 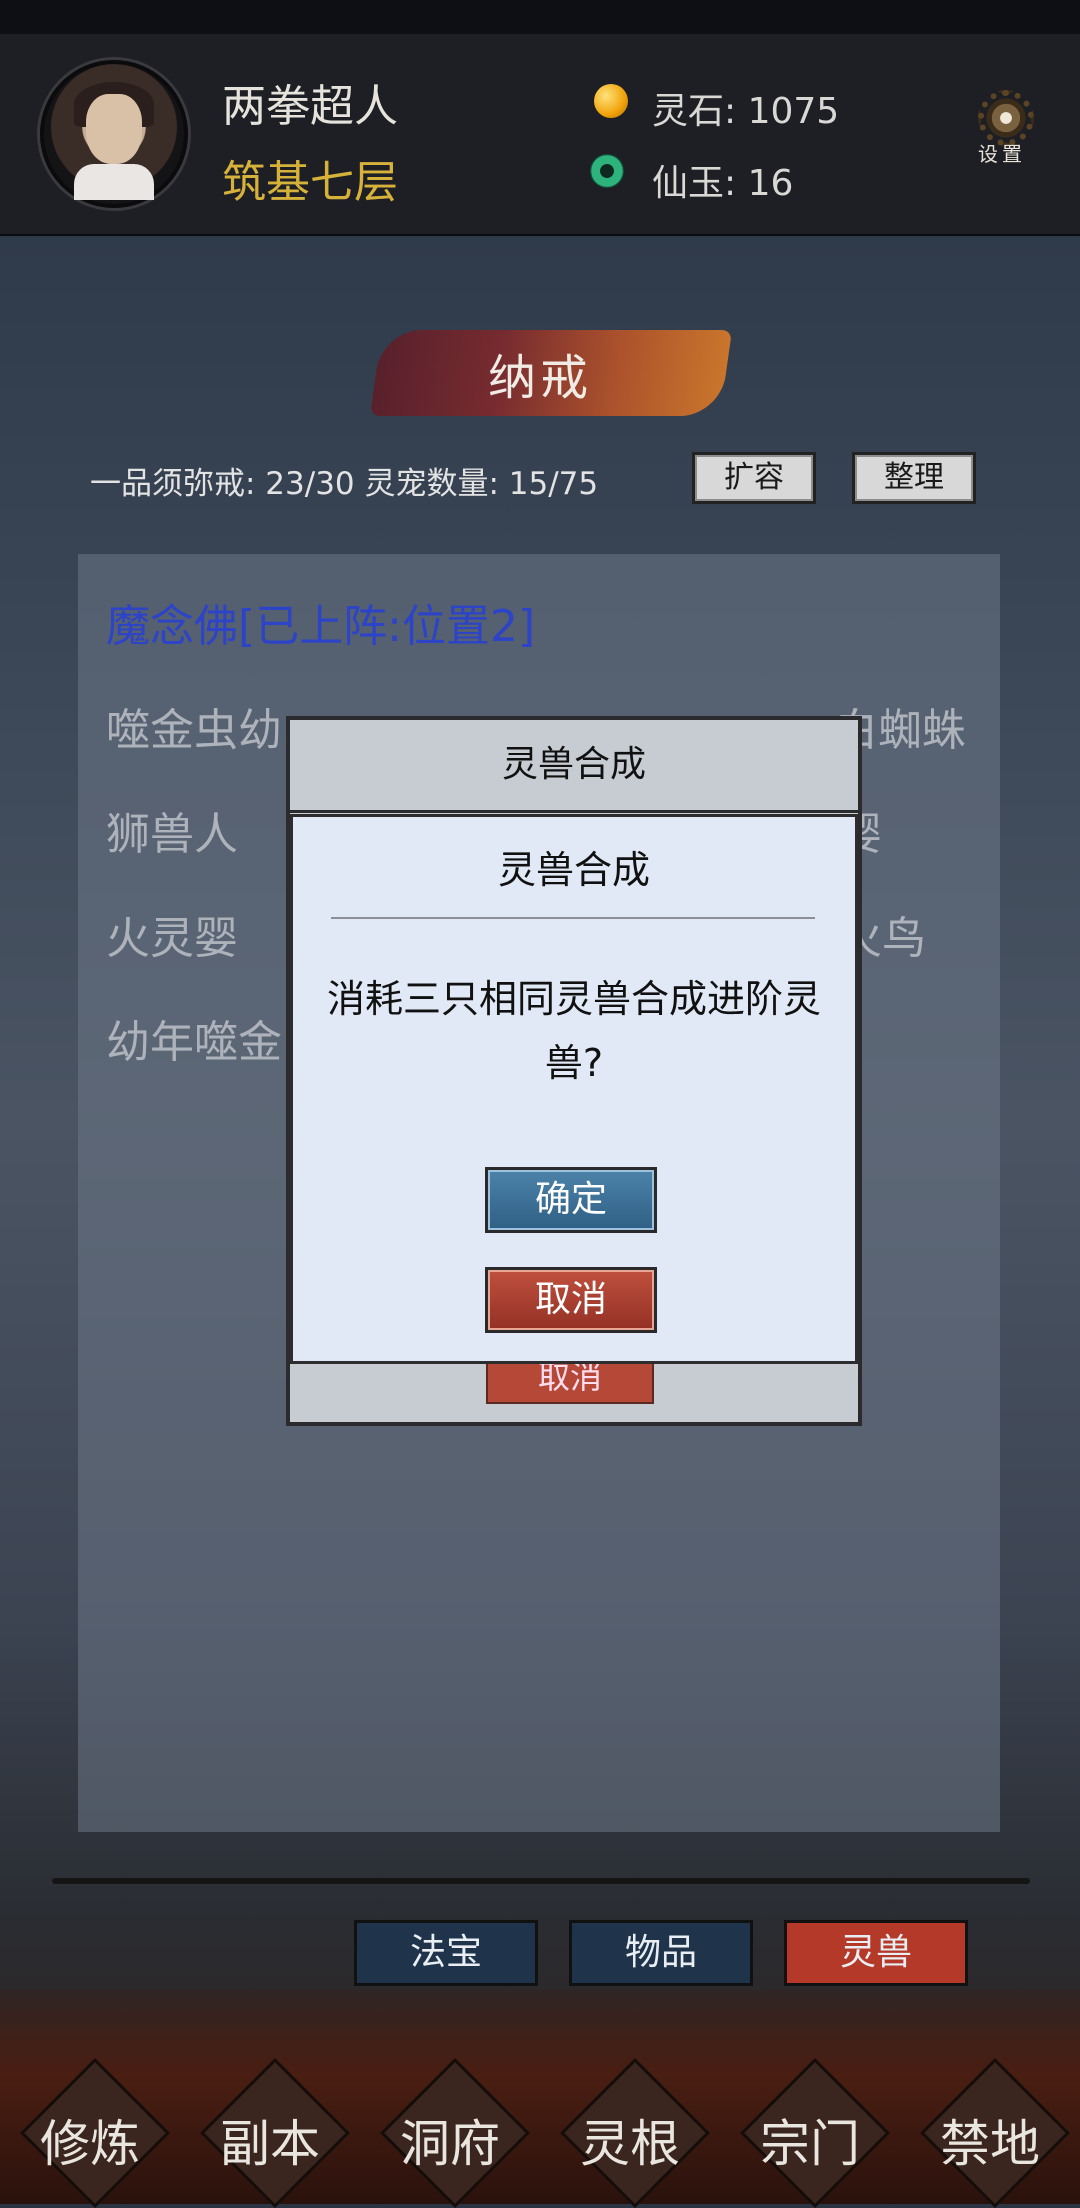 What do you see at coordinates (90, 2144) in the screenshot?
I see `nav-label: 修炼` at bounding box center [90, 2144].